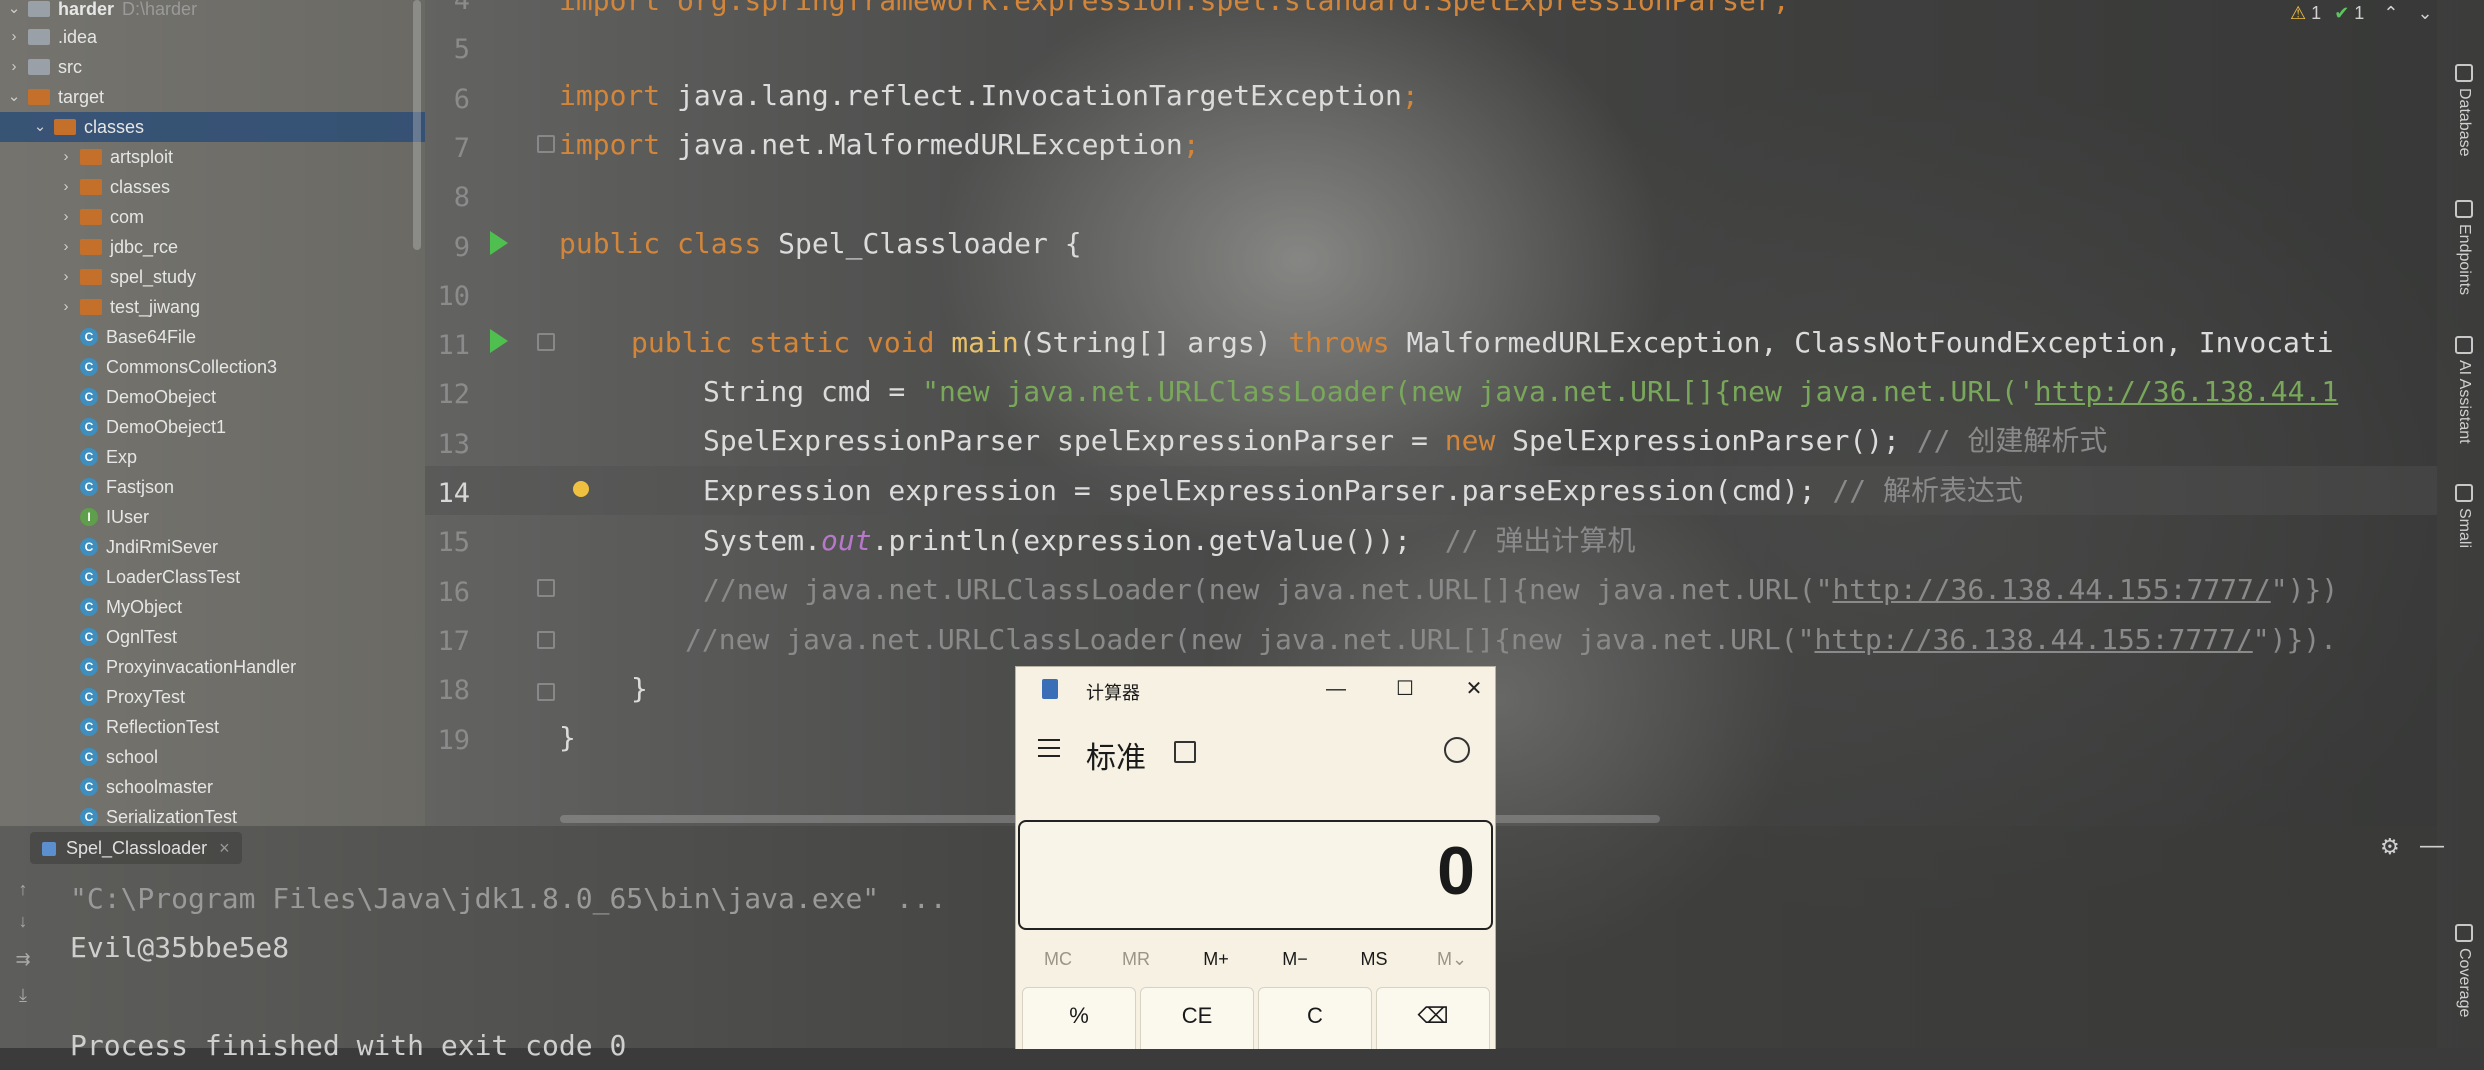 The height and width of the screenshot is (1070, 2484). What do you see at coordinates (1405, 689) in the screenshot?
I see `maximize-button: ☐` at bounding box center [1405, 689].